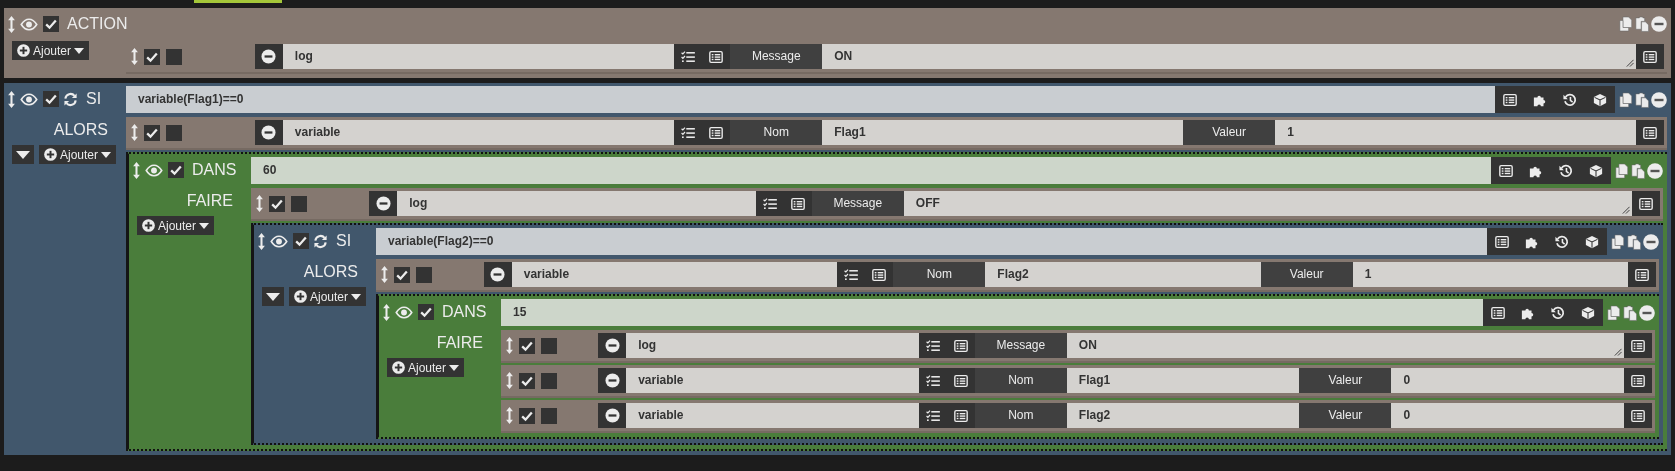 Image resolution: width=1675 pixels, height=471 pixels. I want to click on message-field: OFF, so click(1267, 203).